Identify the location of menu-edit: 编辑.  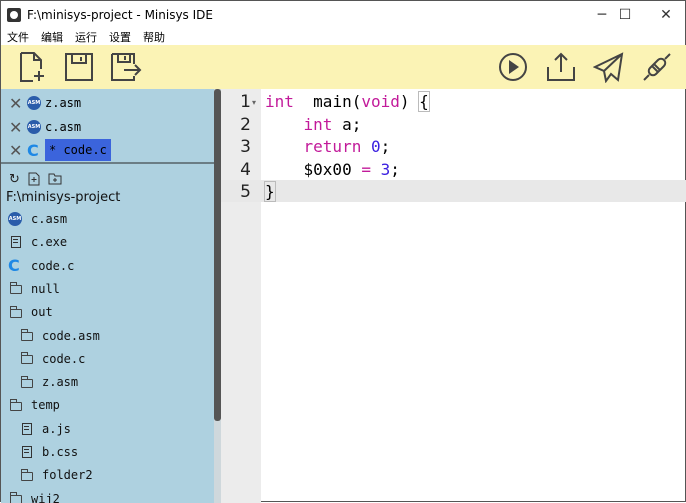
(52, 37).